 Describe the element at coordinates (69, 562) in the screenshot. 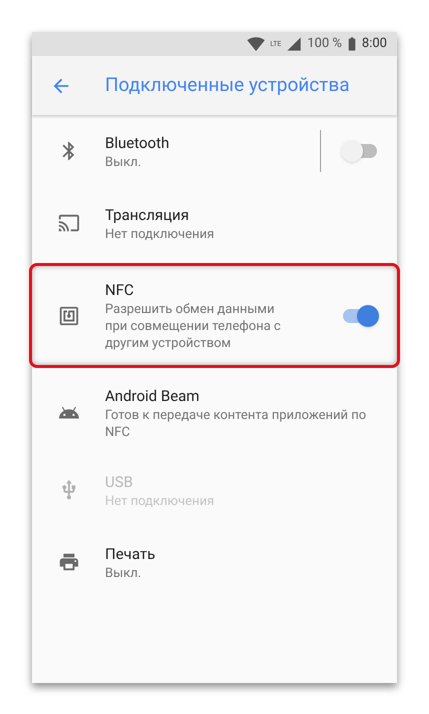

I see `printer-icon` at that location.